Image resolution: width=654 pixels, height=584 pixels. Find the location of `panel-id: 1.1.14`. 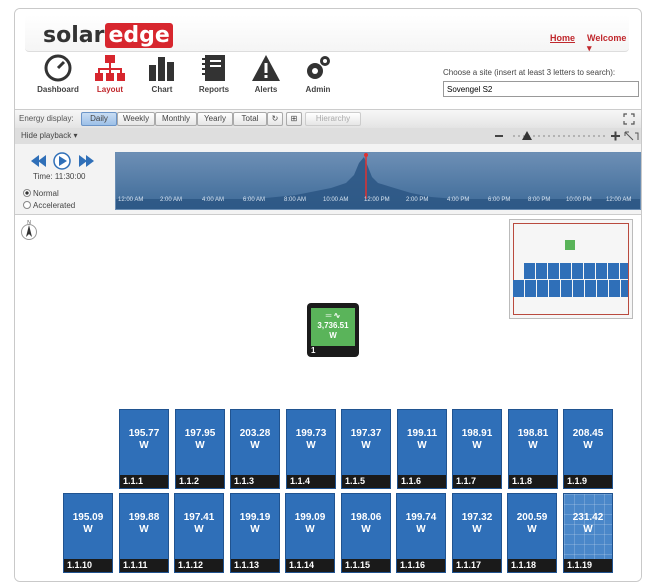

panel-id: 1.1.14 is located at coordinates (310, 565).